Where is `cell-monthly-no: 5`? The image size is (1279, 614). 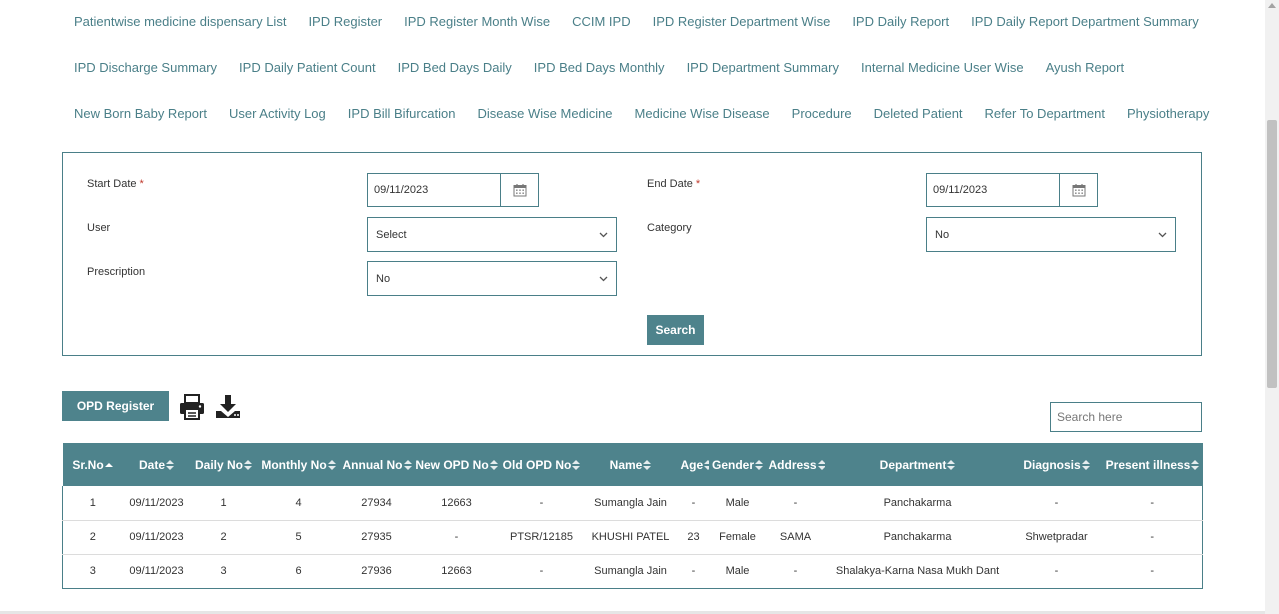 cell-monthly-no: 5 is located at coordinates (298, 537).